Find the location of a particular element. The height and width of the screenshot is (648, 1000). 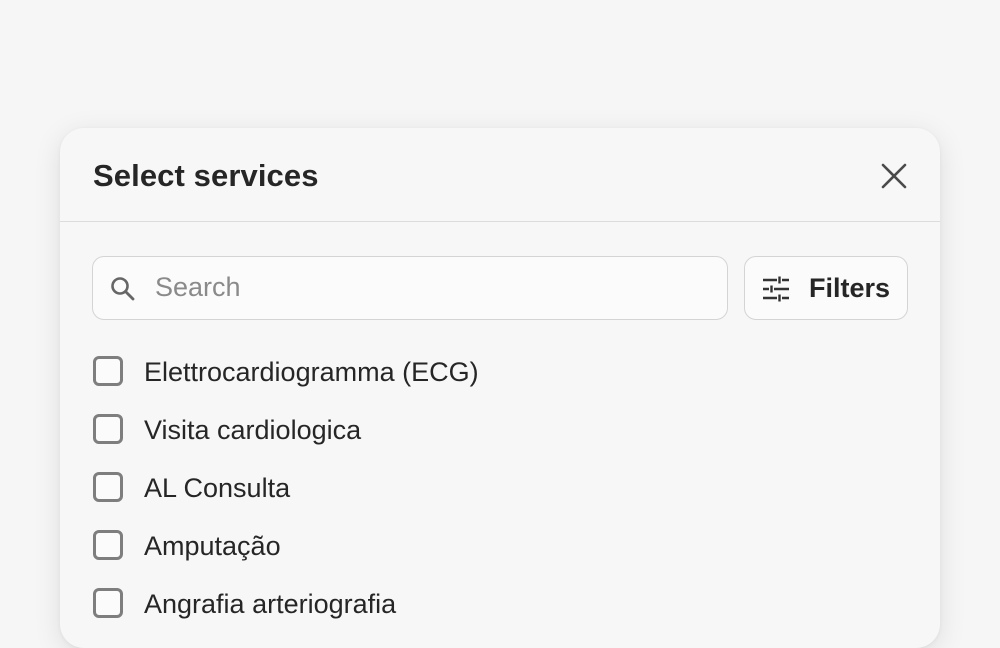

filters-button: Filters is located at coordinates (826, 288).